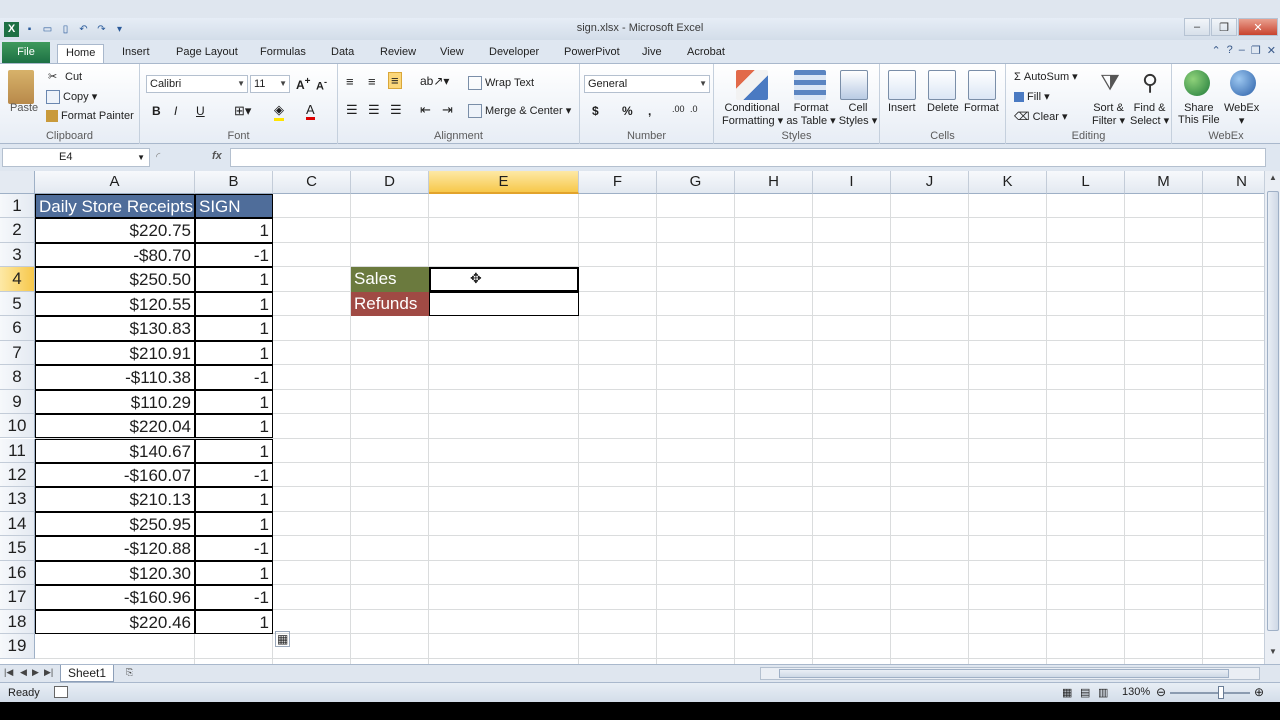 The height and width of the screenshot is (720, 1280). I want to click on decrease-decimal-icon: .0, so click(694, 109).